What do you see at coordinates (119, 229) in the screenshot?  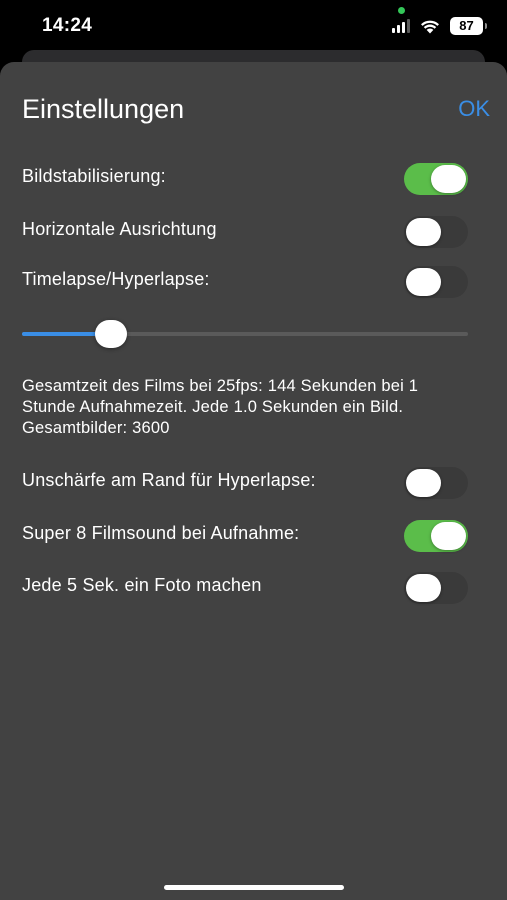 I see `setting-label: Horizontale Ausrichtung` at bounding box center [119, 229].